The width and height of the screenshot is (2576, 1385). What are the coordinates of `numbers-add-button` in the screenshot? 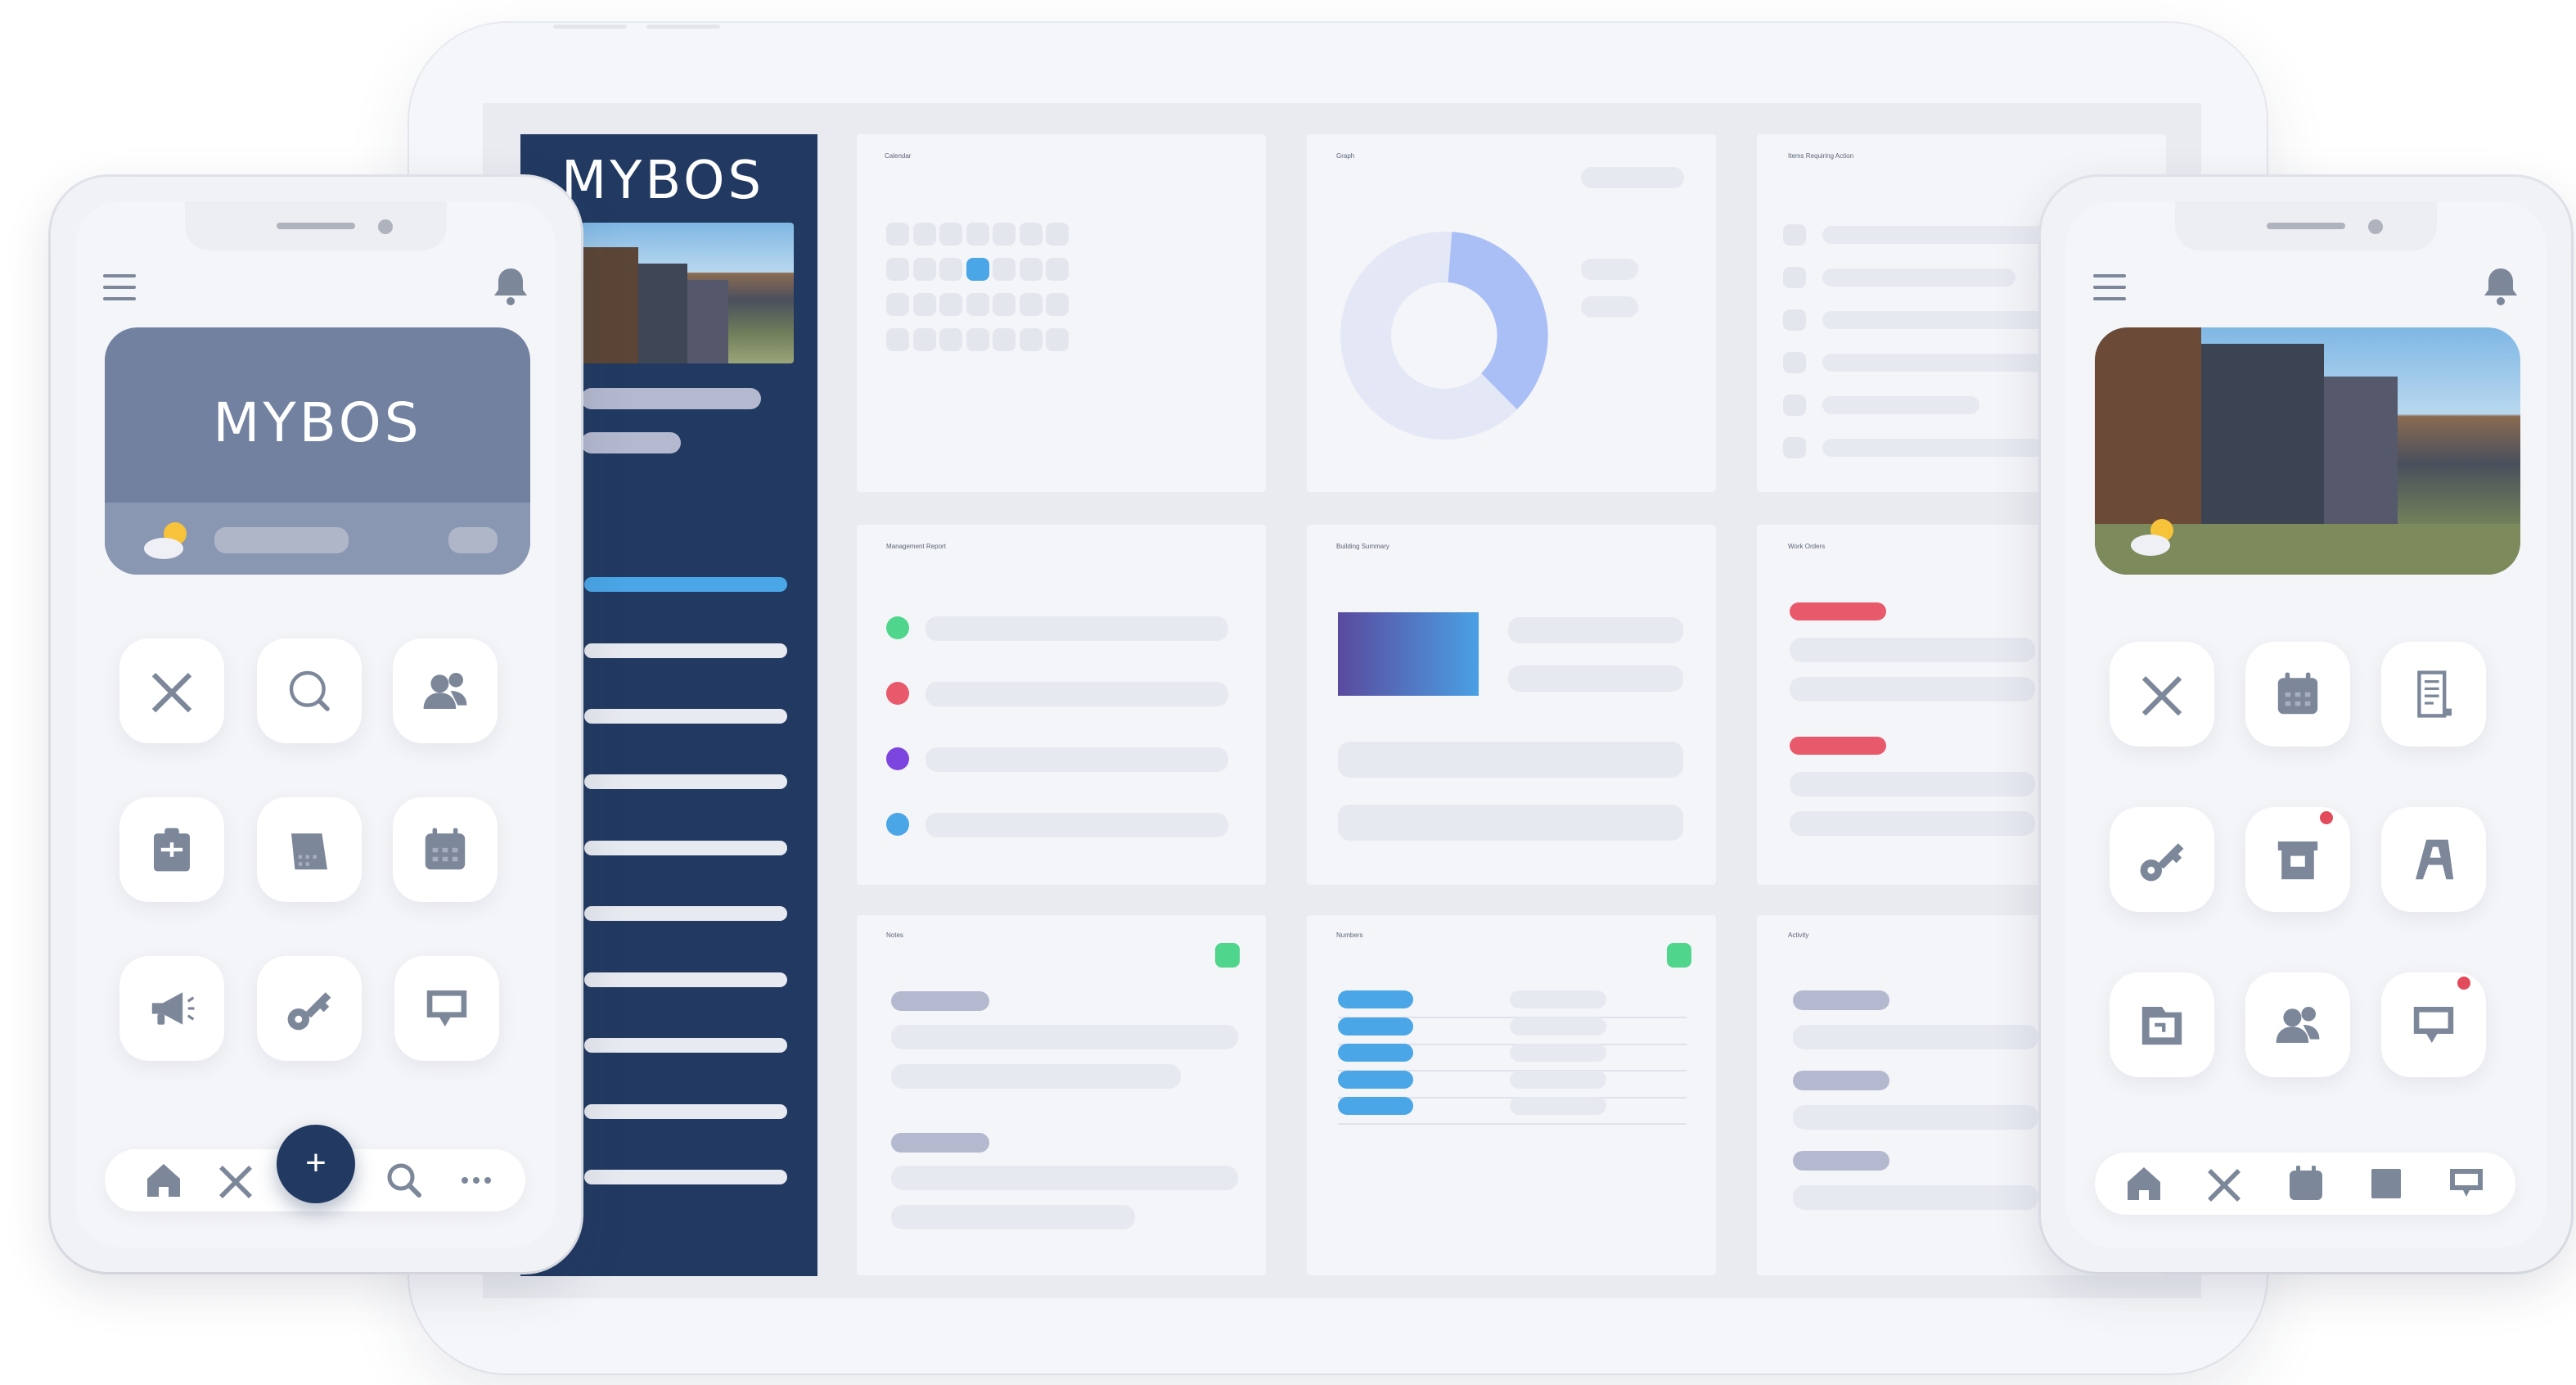 It's located at (1679, 955).